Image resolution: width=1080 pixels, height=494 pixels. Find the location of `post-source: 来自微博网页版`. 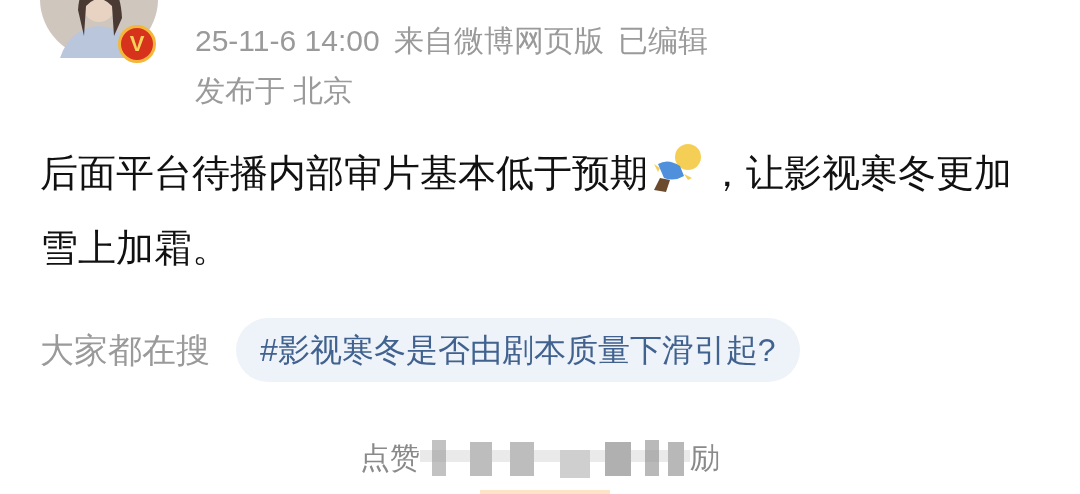

post-source: 来自微博网页版 is located at coordinates (498, 41).